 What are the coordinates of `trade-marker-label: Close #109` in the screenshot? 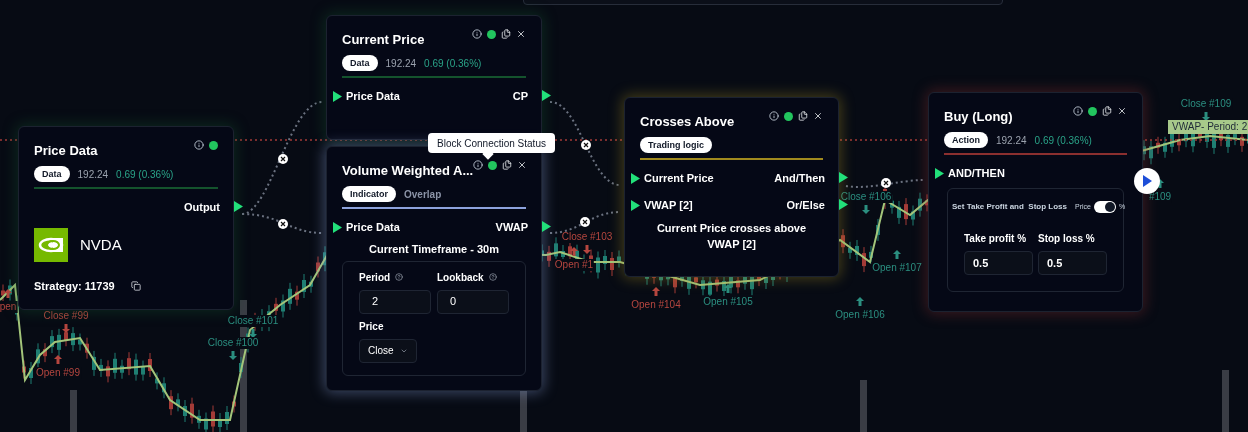 It's located at (1206, 104).